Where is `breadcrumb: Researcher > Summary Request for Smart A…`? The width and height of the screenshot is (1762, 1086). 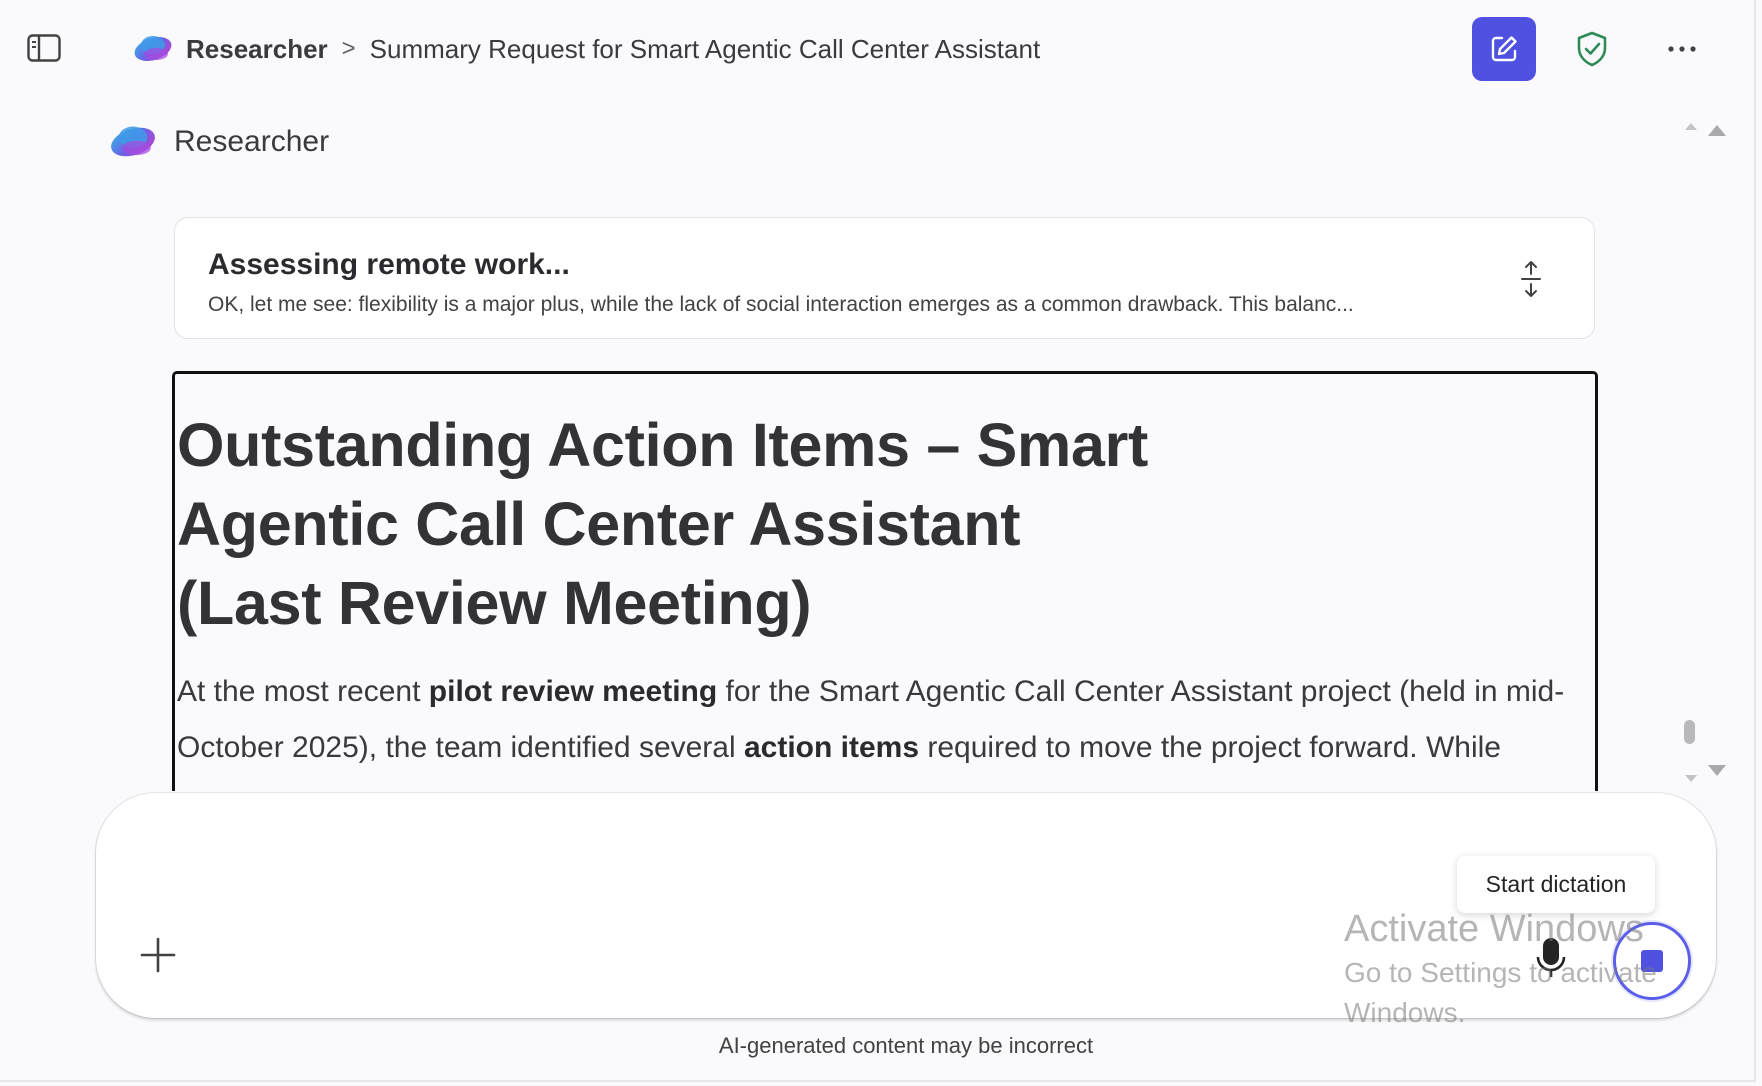
breadcrumb: Researcher > Summary Request for Smart A… is located at coordinates (586, 49).